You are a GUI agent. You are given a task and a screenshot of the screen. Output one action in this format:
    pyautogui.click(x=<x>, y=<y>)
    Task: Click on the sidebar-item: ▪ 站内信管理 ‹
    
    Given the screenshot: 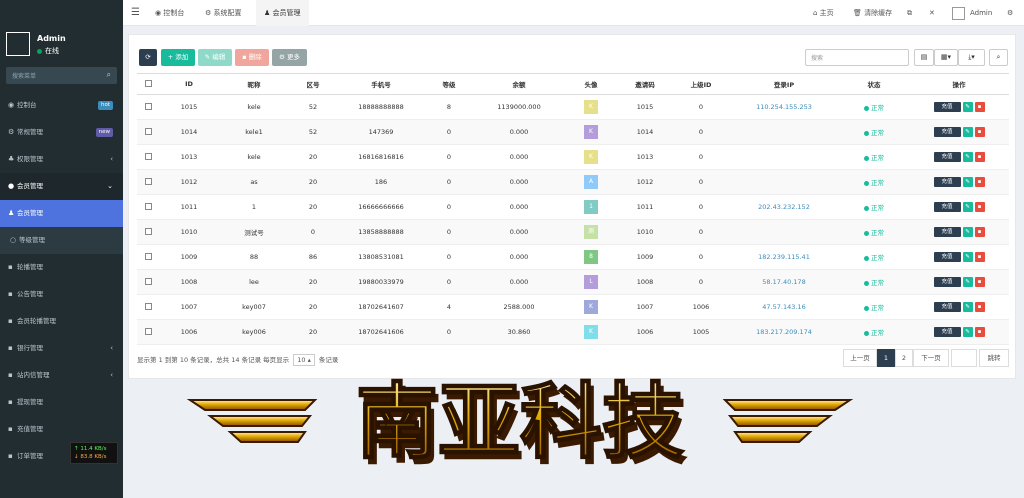 What is the action you would take?
    pyautogui.click(x=61, y=375)
    